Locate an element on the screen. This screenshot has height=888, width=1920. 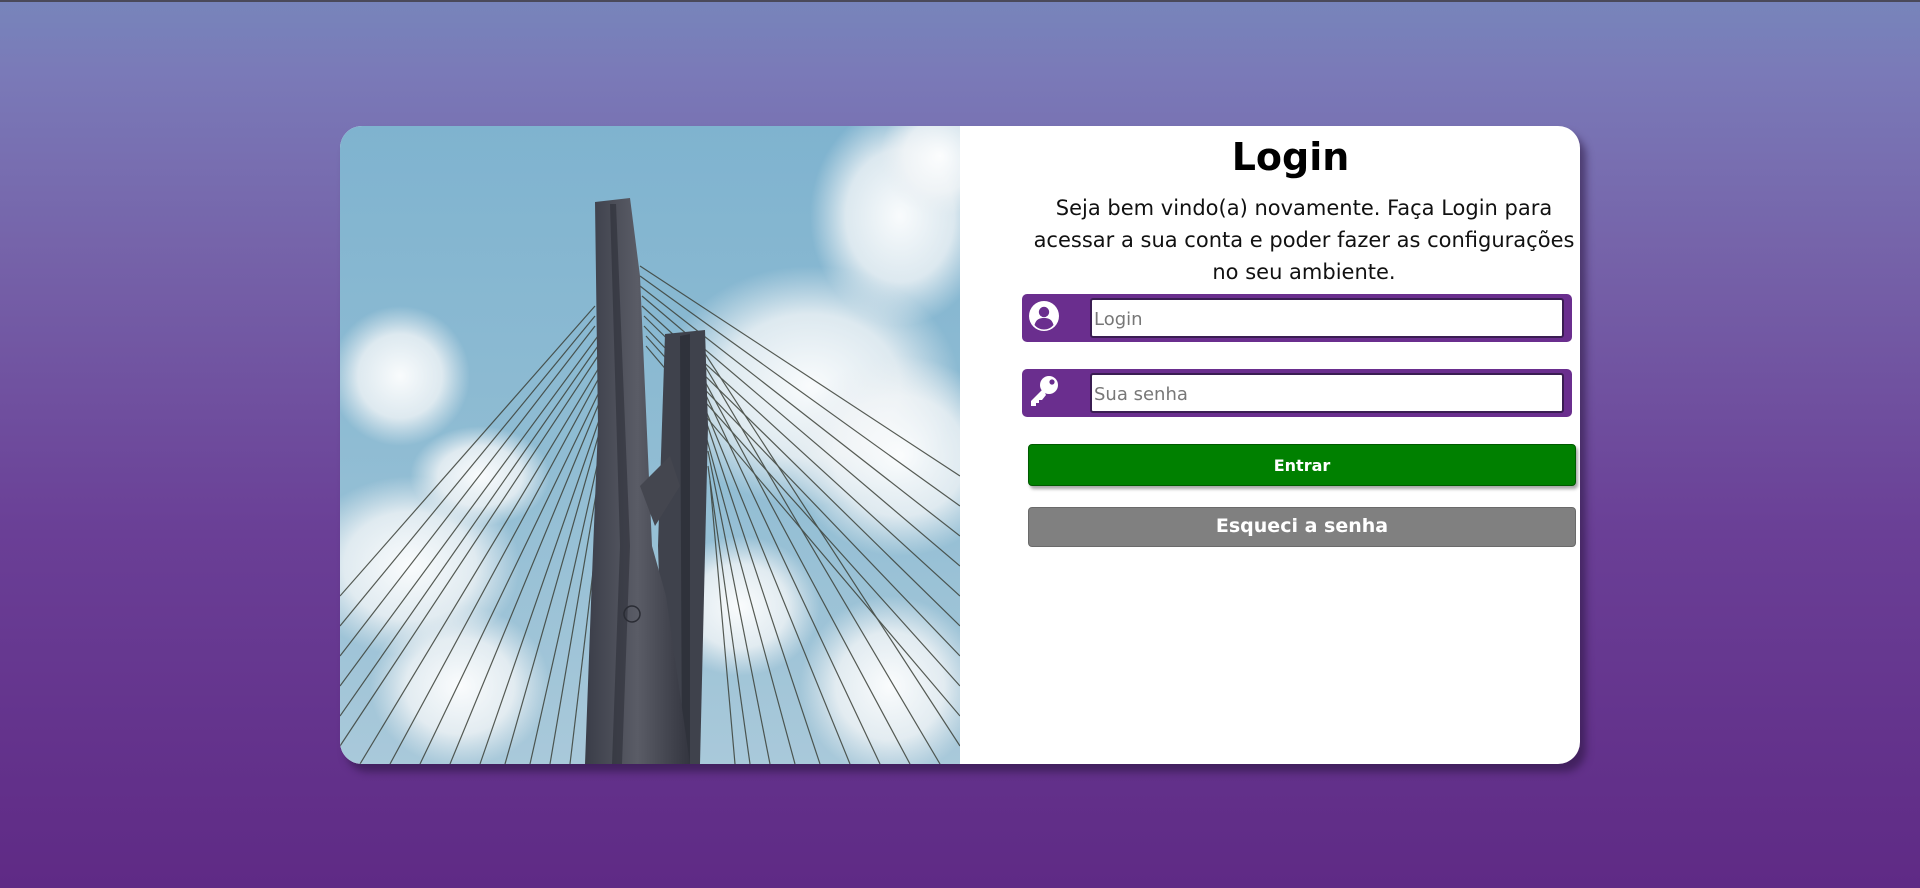
enter-button: Entrar is located at coordinates (1302, 465).